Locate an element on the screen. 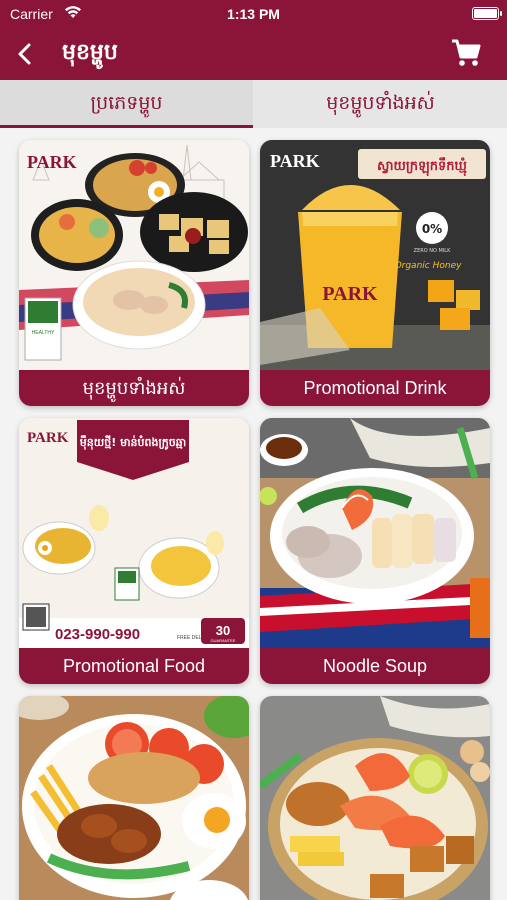 This screenshot has height=900, width=507. noodle-soup-image is located at coordinates (375, 533).